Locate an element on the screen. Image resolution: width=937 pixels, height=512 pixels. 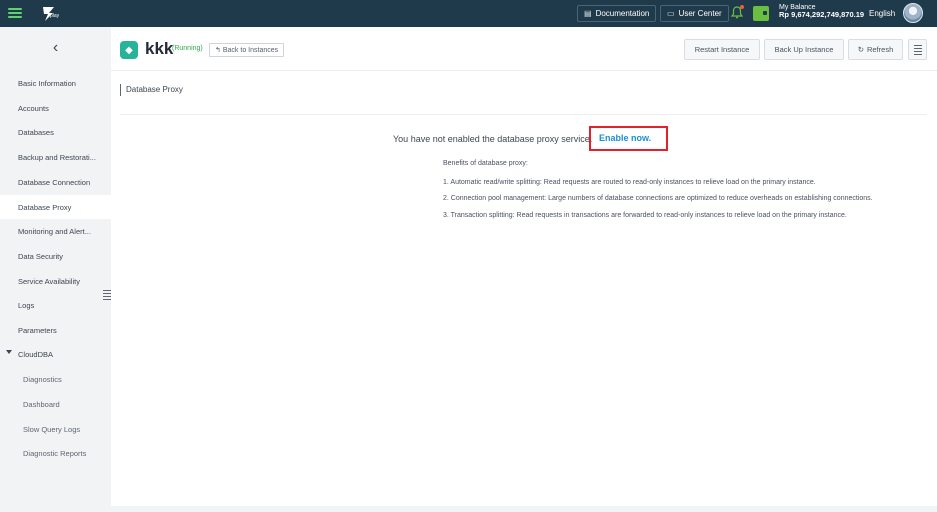
document-icon: ▤ is located at coordinates (588, 13).